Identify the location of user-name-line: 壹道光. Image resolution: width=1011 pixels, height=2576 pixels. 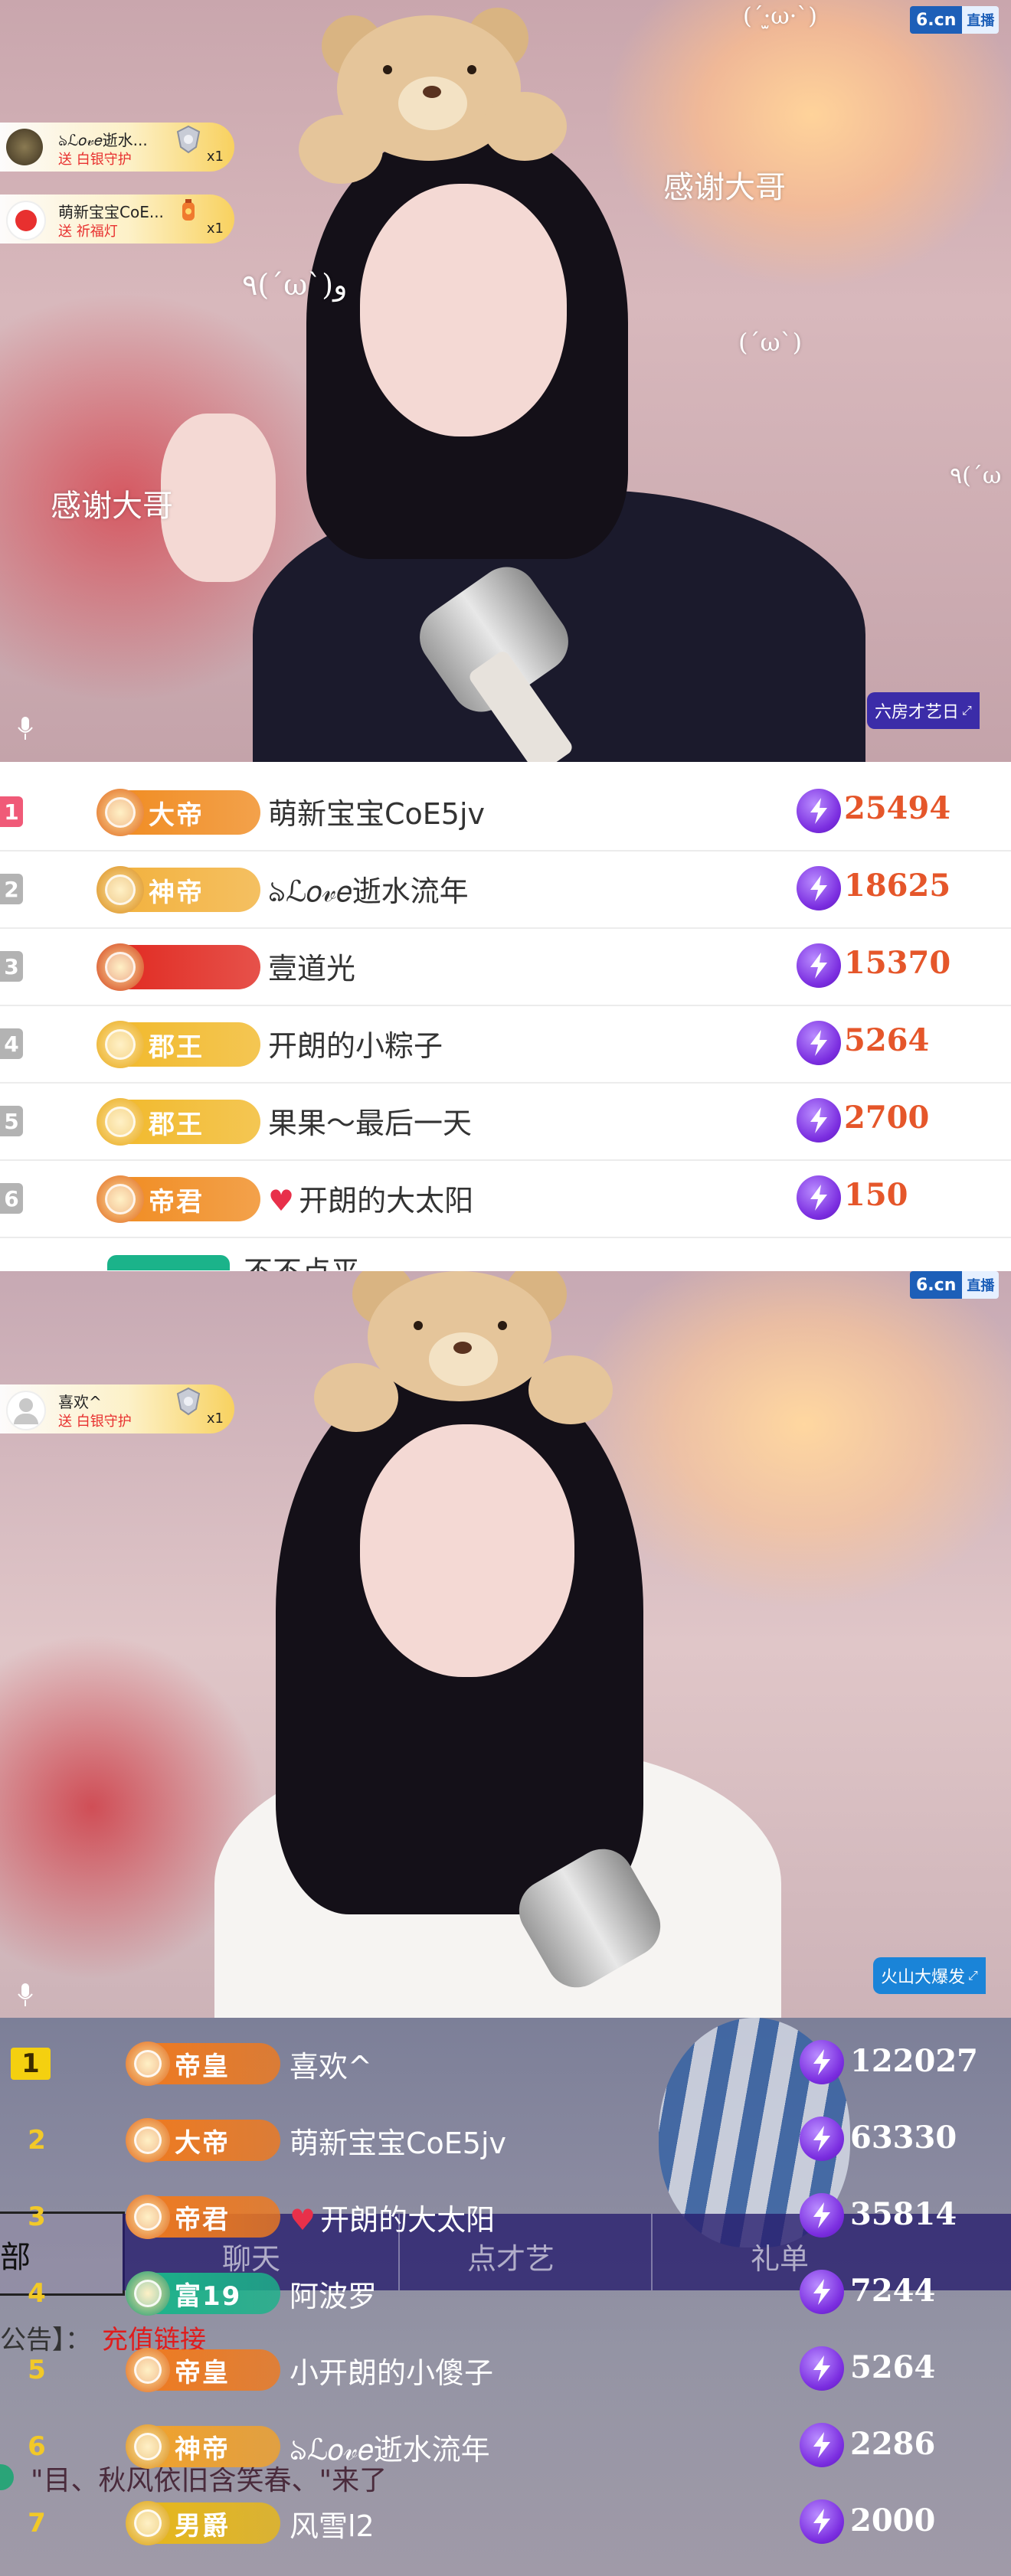
(311, 966).